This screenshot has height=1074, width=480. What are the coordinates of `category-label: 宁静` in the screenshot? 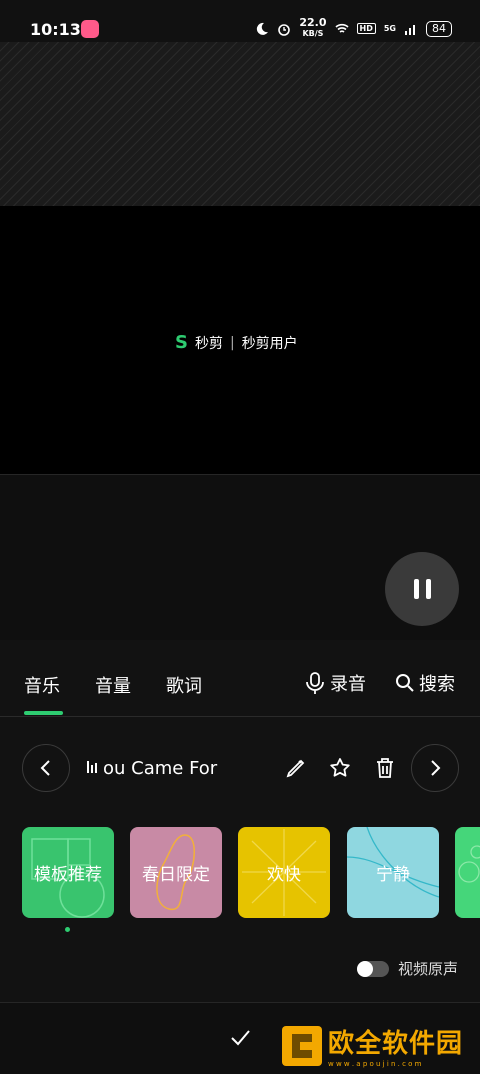 It's located at (393, 875).